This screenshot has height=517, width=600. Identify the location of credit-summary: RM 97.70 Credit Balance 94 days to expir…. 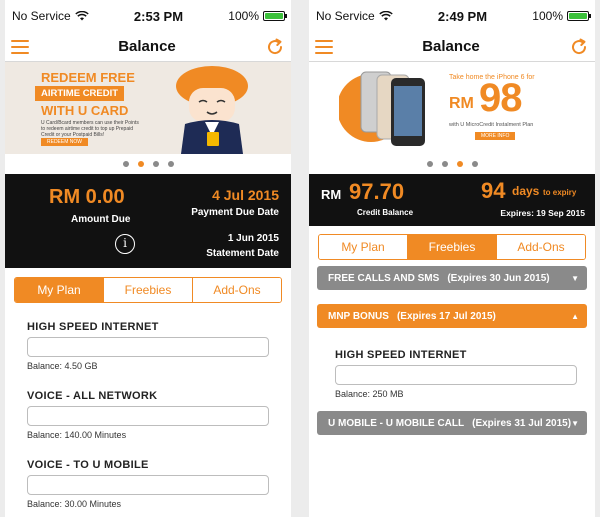
(452, 200).